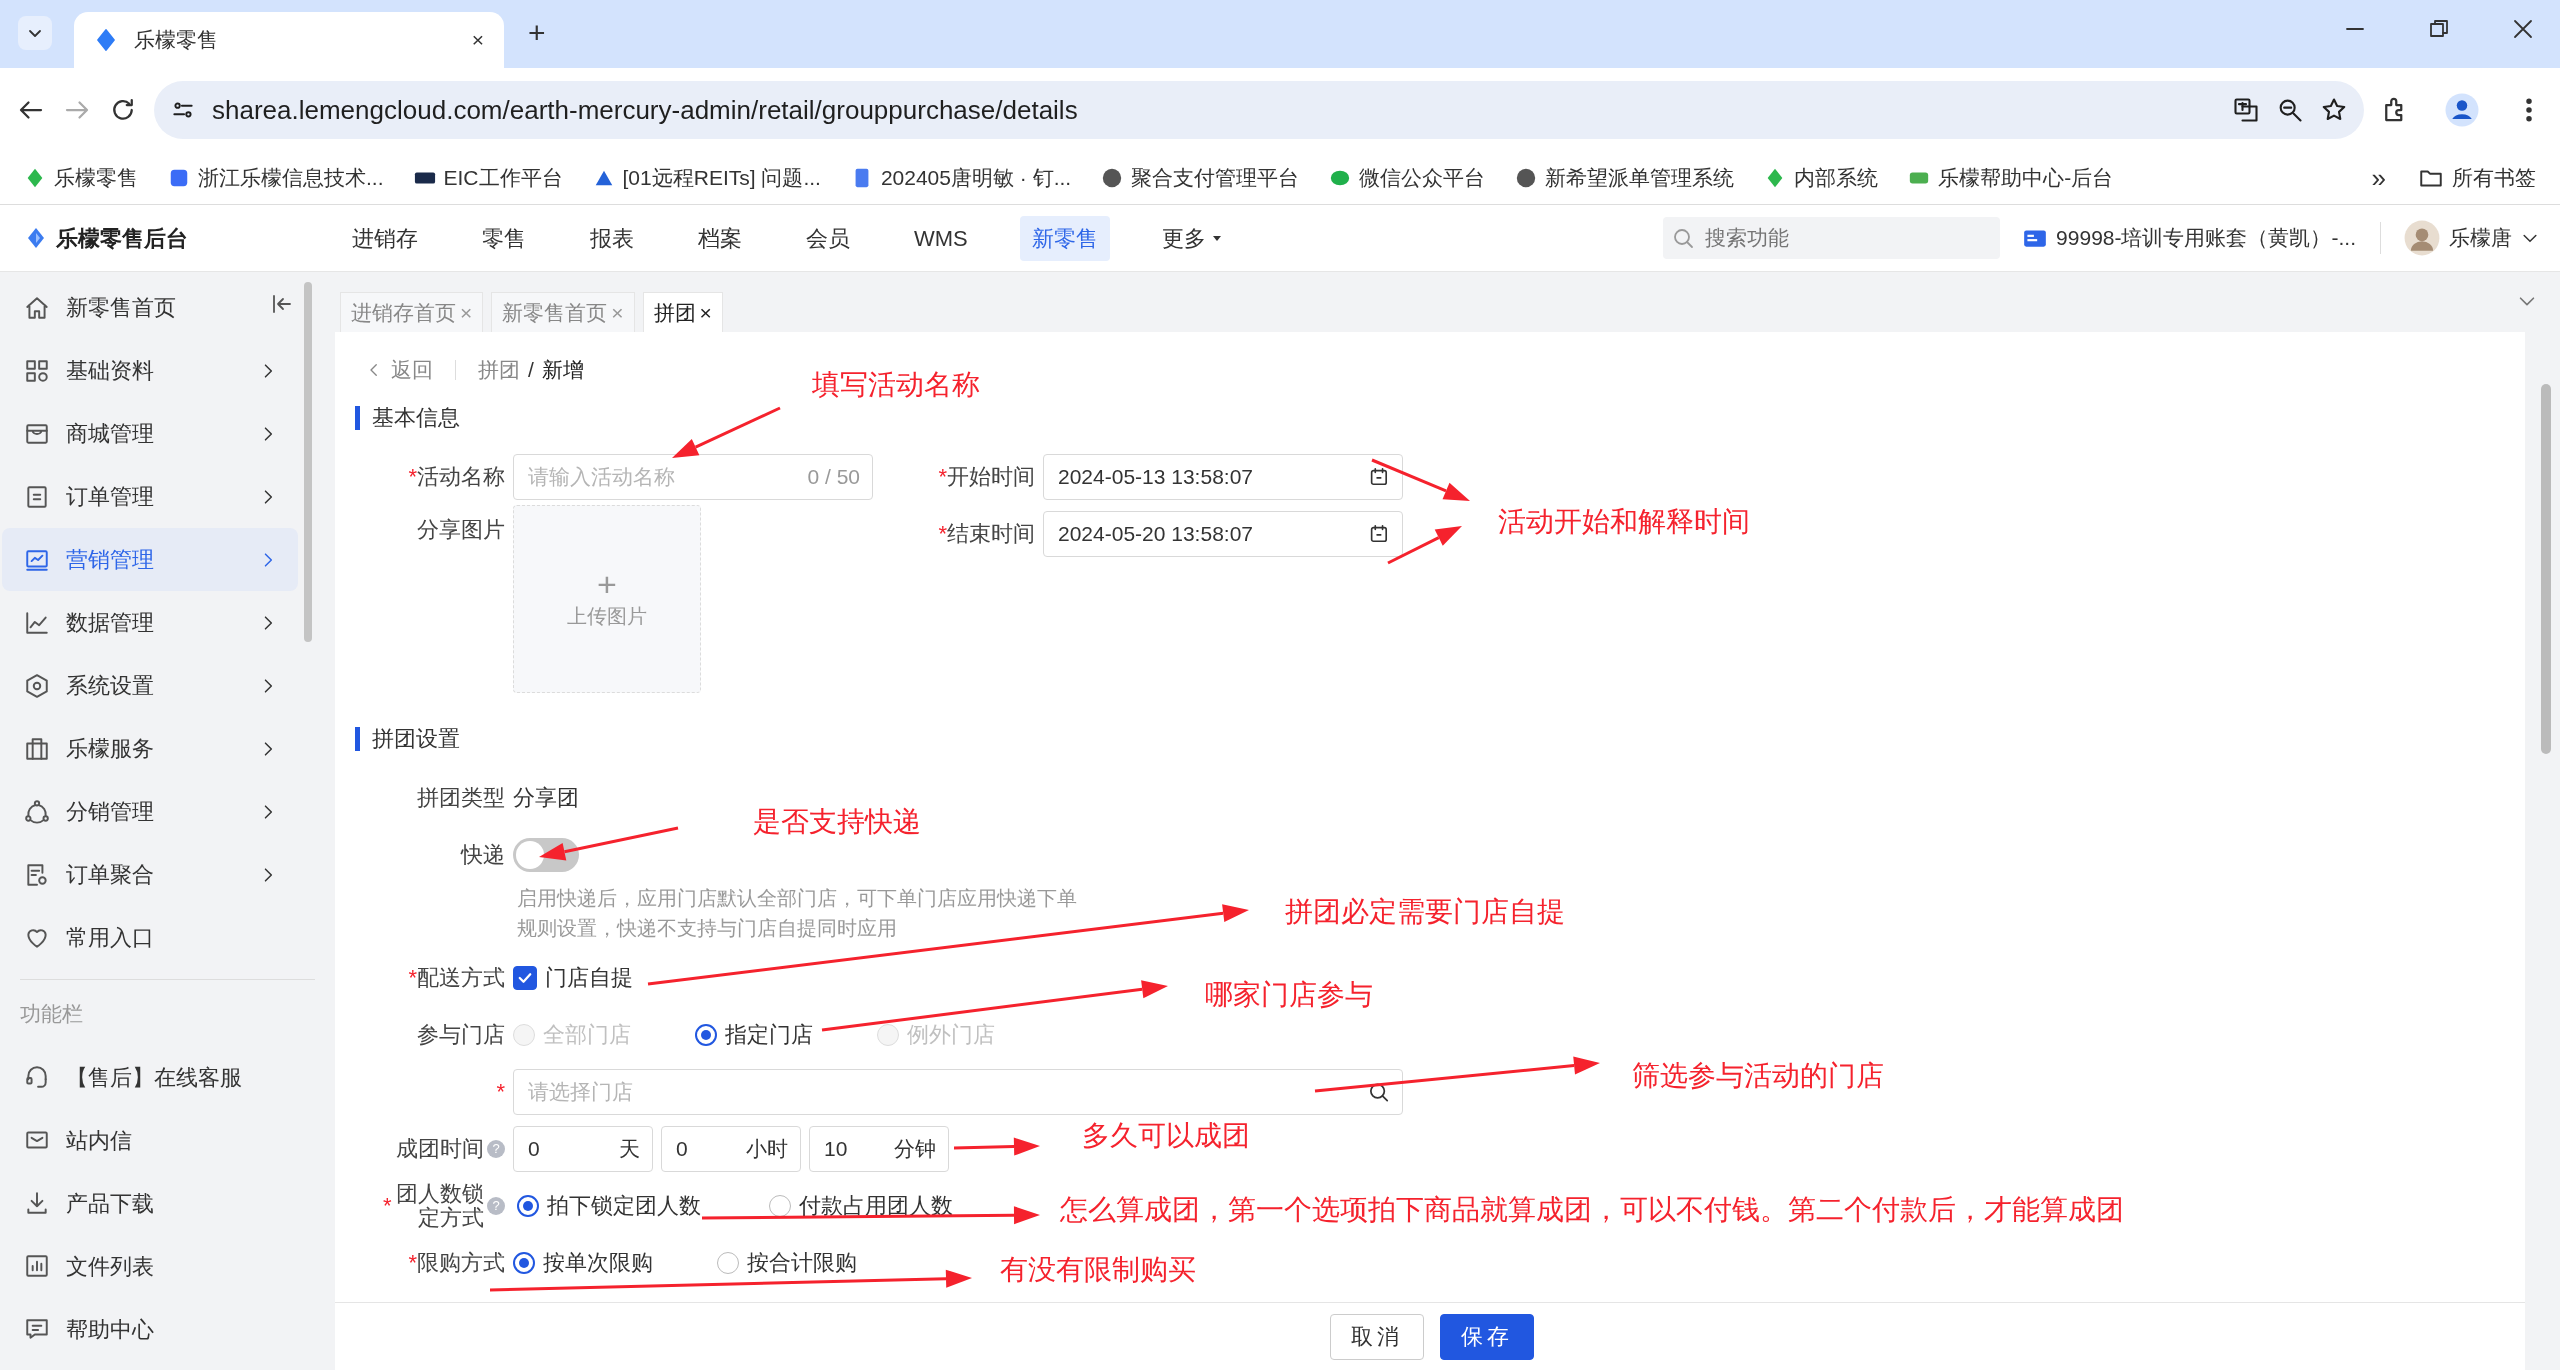 This screenshot has height=1370, width=2560. I want to click on nav-tab: 会员, so click(828, 238).